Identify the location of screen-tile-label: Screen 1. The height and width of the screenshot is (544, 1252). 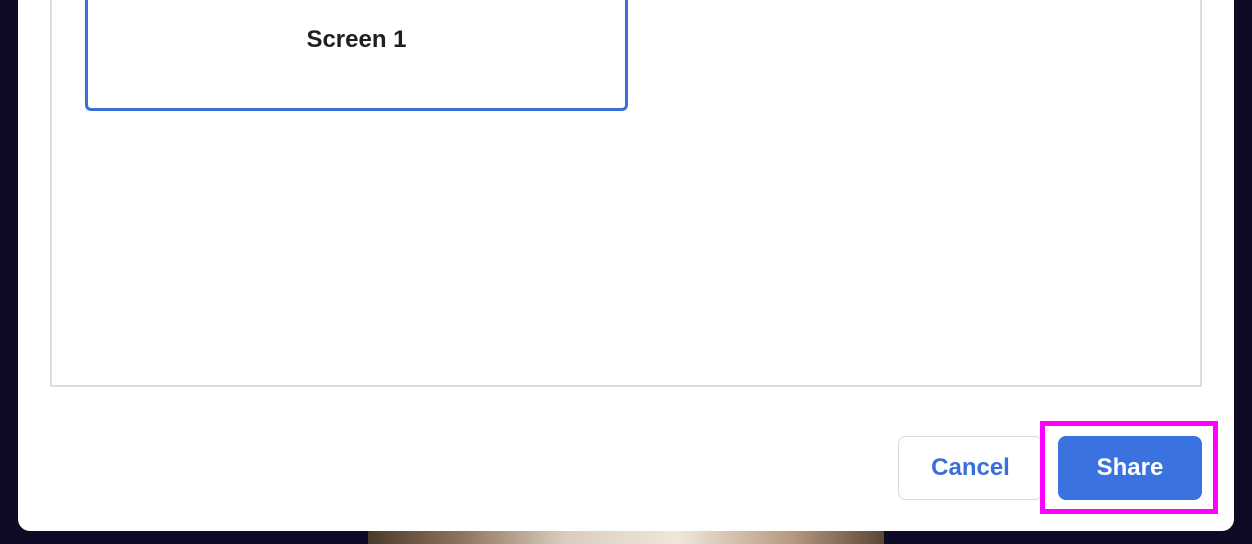
(356, 39).